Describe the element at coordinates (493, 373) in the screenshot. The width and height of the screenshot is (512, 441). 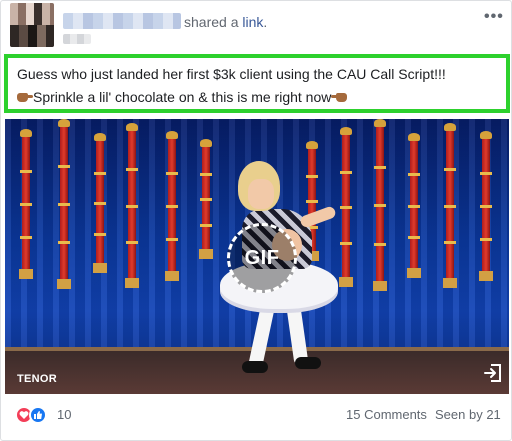
I see `open-external-icon` at that location.